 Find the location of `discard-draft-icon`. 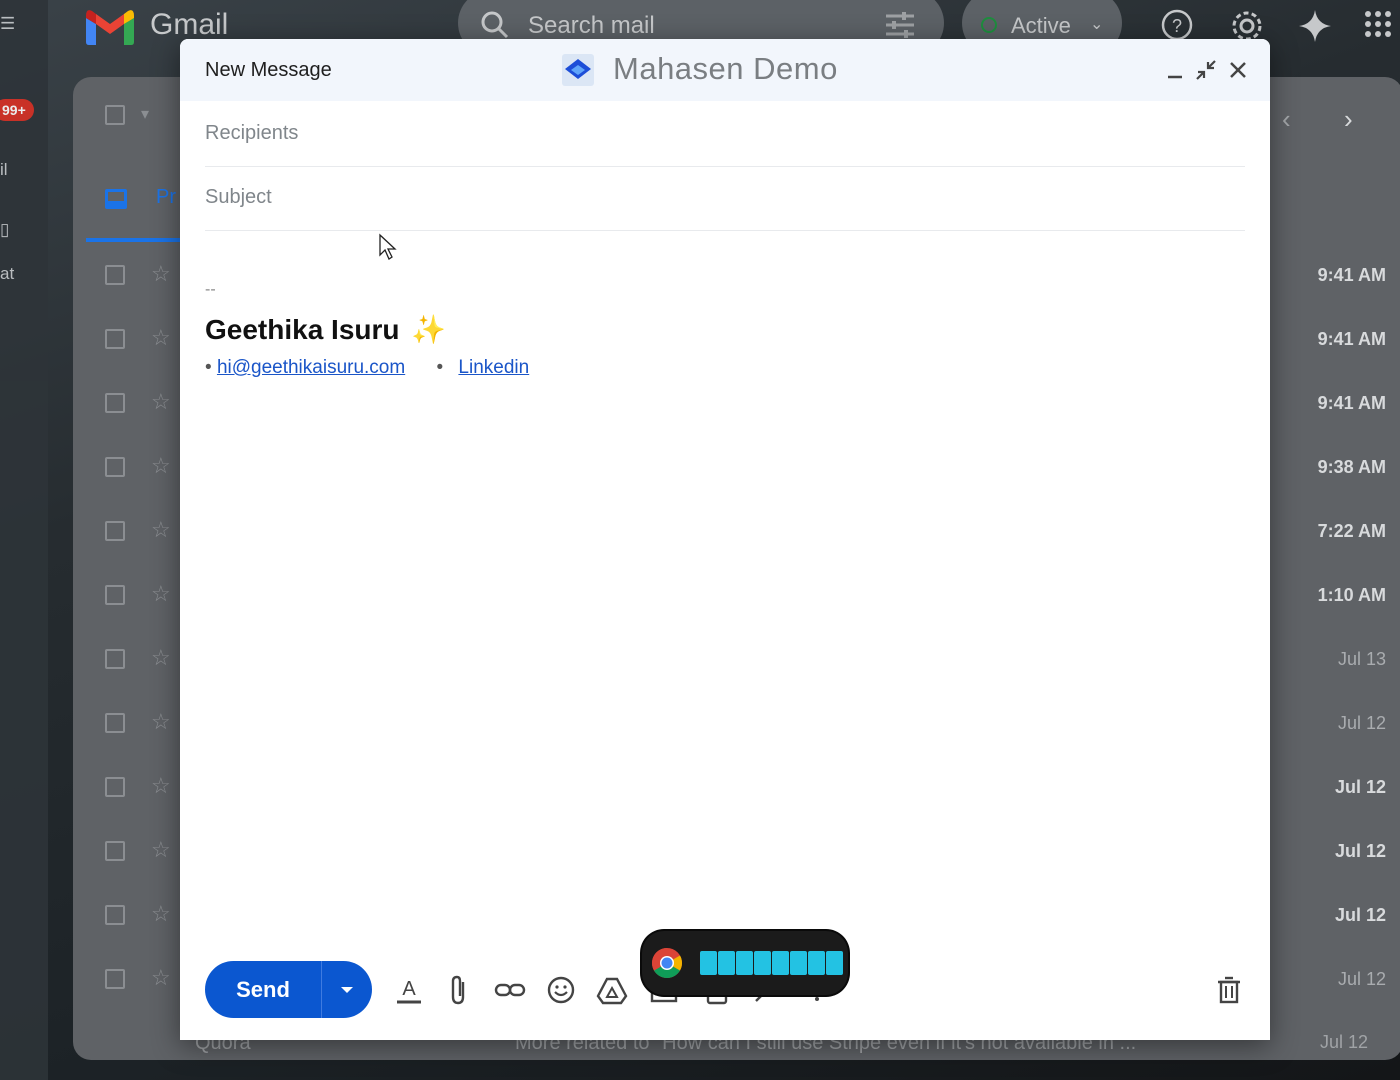

discard-draft-icon is located at coordinates (1229, 990).